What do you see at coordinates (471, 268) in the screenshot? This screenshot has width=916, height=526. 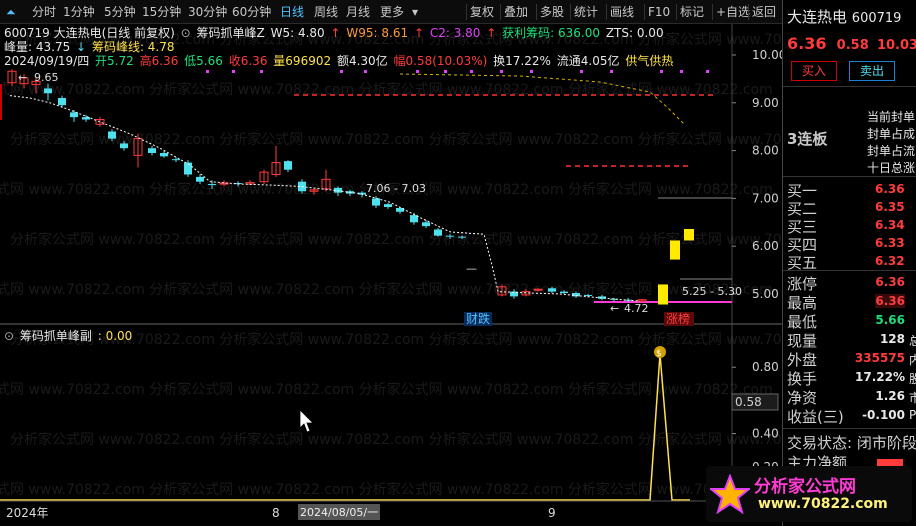 I see `dash-mark: —` at bounding box center [471, 268].